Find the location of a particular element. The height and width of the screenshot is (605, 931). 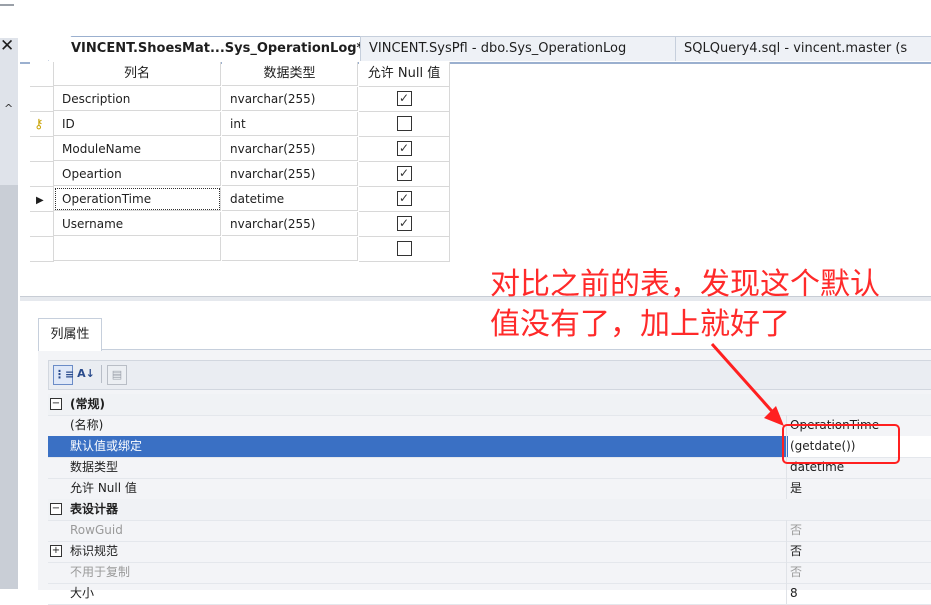

property-value: 是 is located at coordinates (796, 488).